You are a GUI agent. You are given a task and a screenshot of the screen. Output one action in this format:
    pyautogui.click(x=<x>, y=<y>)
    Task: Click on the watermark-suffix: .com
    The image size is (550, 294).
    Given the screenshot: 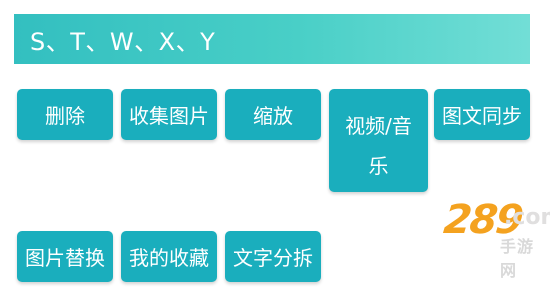 What is the action you would take?
    pyautogui.click(x=527, y=217)
    